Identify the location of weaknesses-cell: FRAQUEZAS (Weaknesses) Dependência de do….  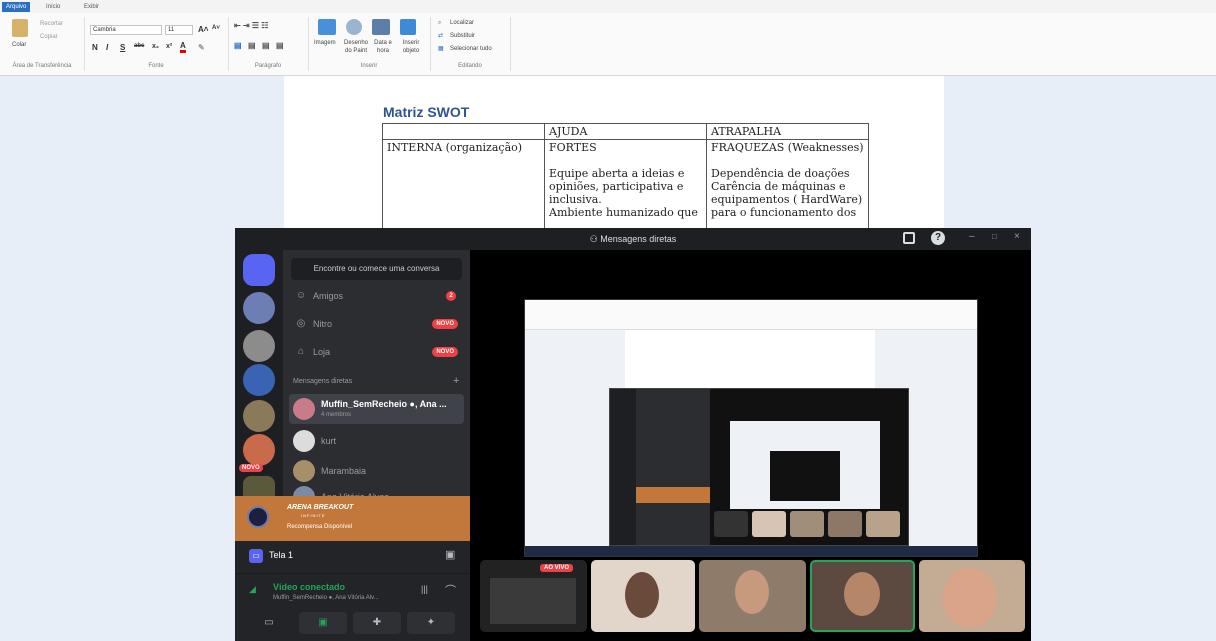
(787, 184).